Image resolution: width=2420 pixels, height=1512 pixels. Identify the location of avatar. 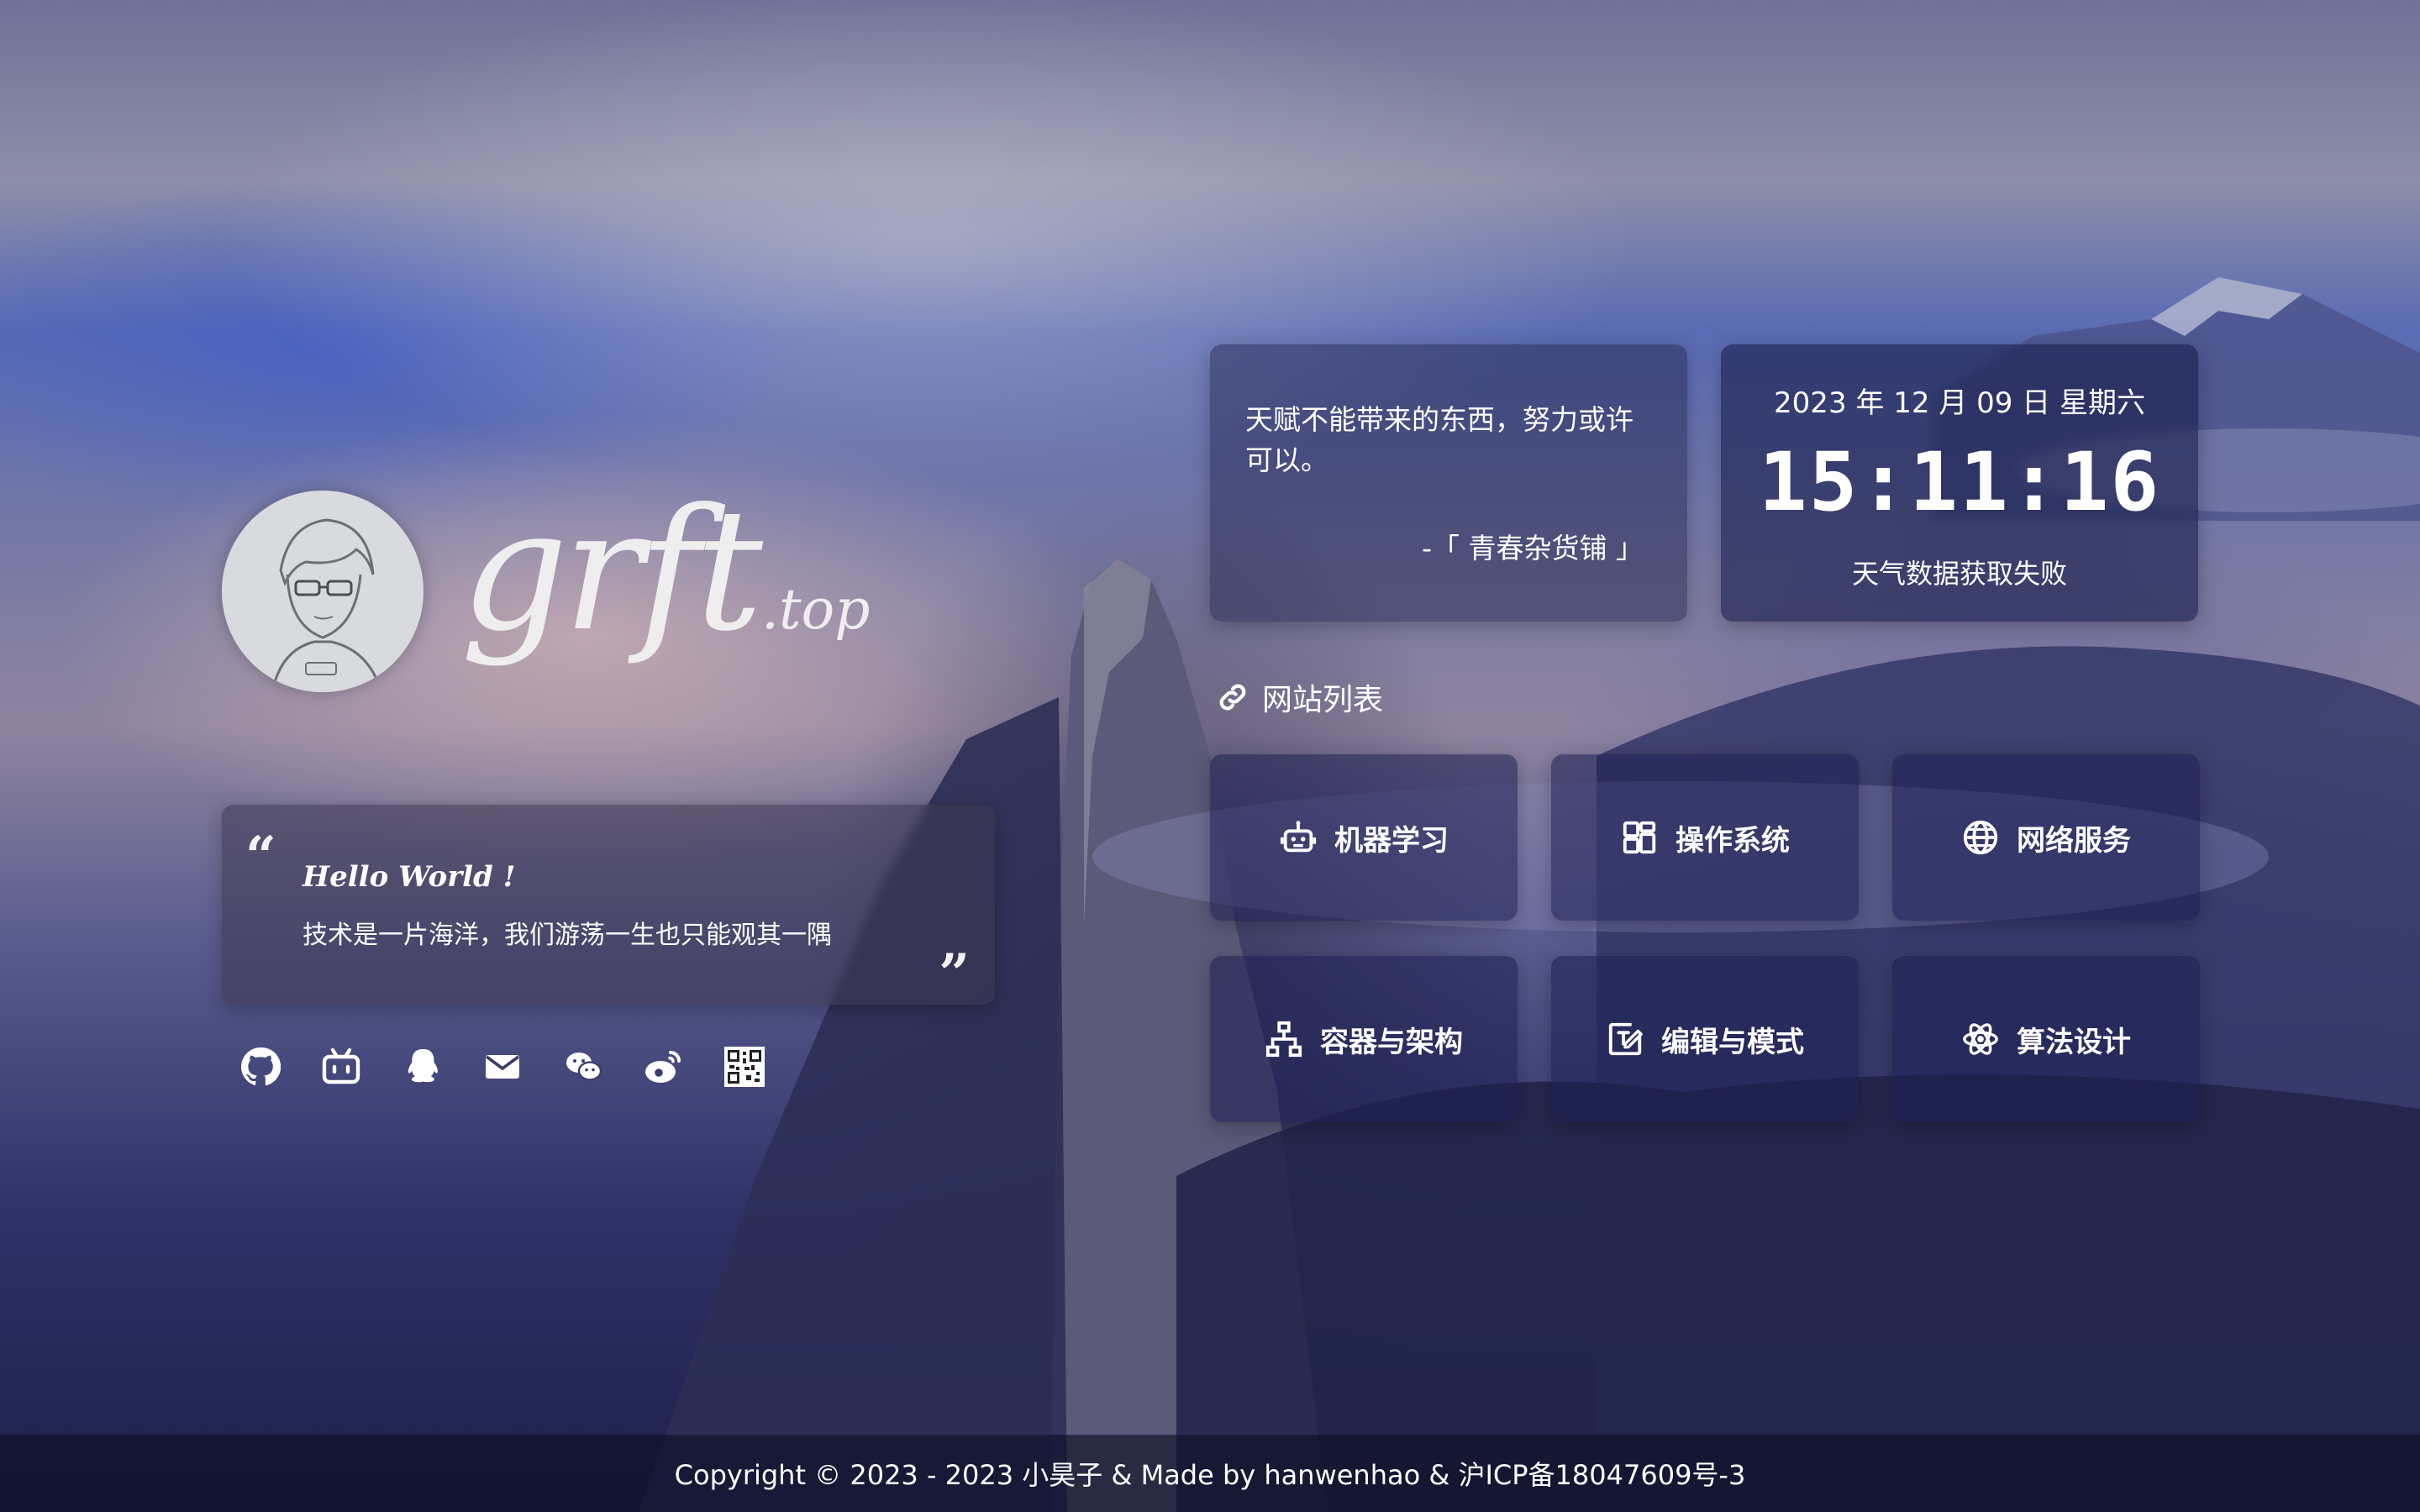
(323, 591).